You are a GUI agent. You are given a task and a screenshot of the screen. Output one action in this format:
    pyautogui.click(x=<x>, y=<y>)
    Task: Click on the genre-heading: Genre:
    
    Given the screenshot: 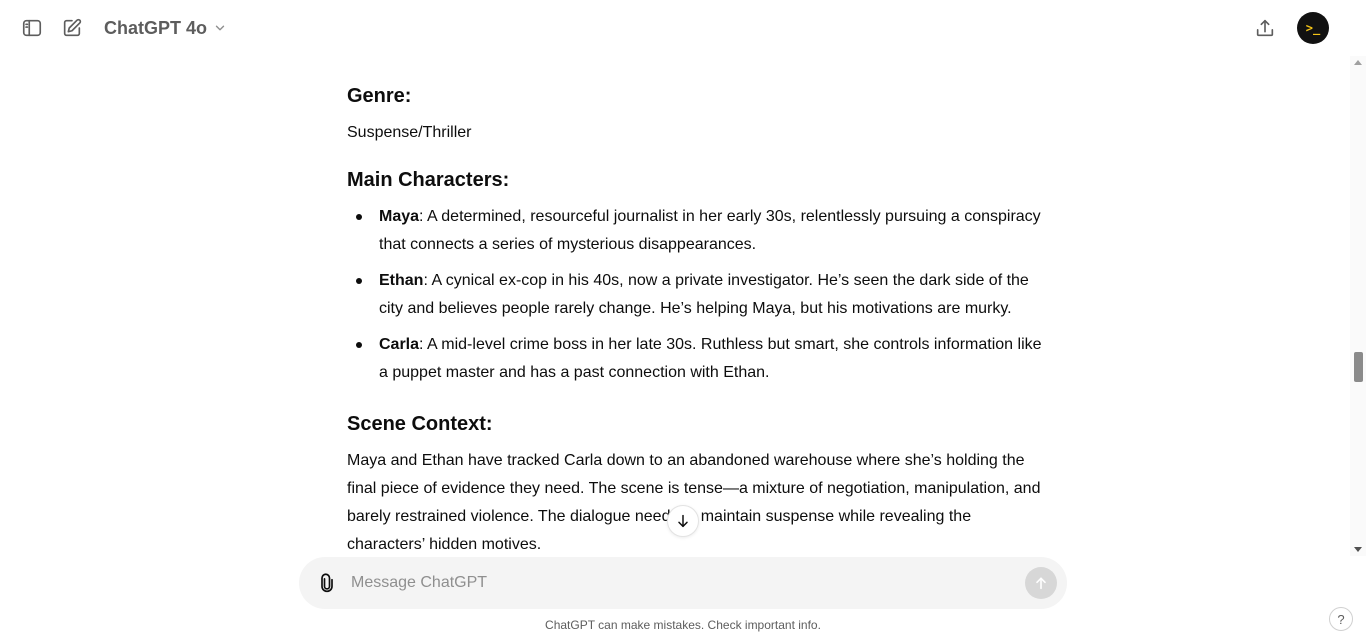 What is the action you would take?
    pyautogui.click(x=379, y=96)
    